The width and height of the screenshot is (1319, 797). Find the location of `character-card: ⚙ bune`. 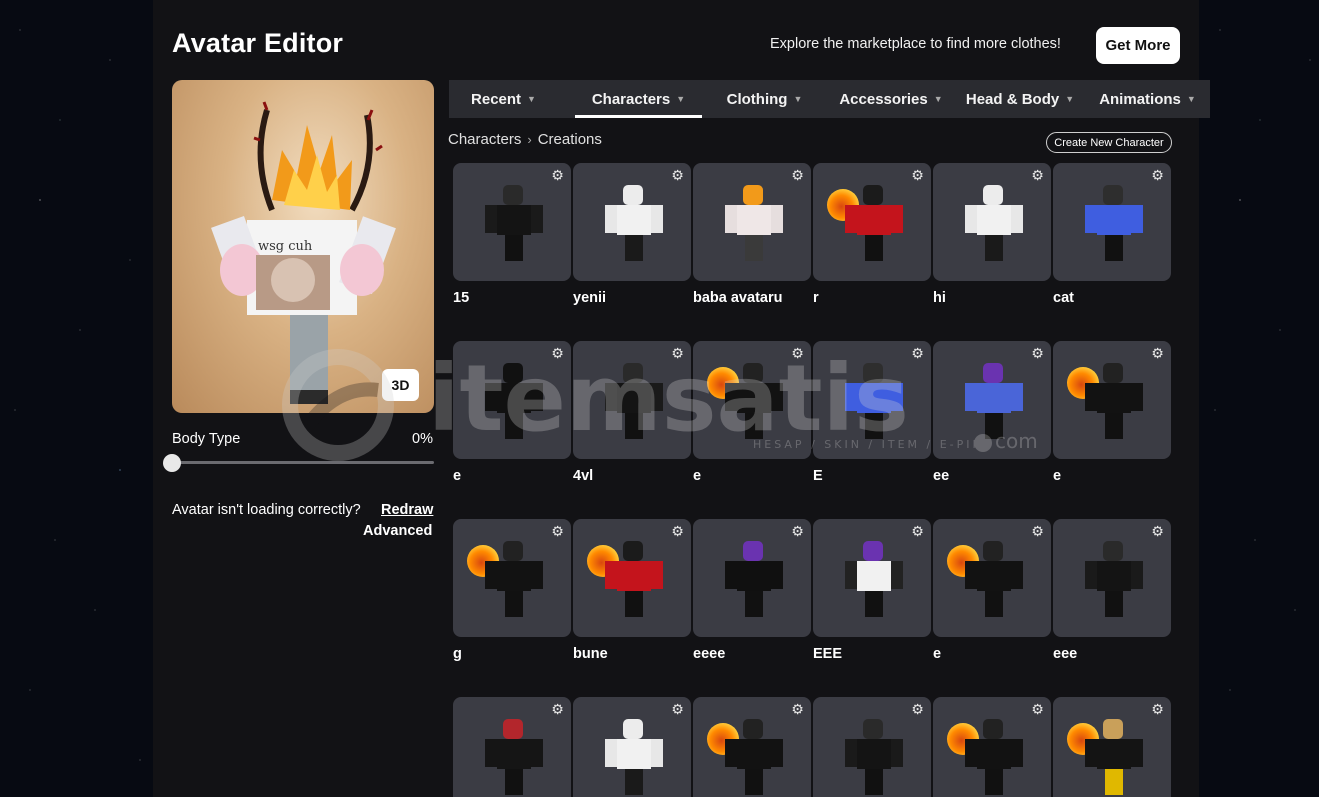

character-card: ⚙ bune is located at coordinates (632, 590).